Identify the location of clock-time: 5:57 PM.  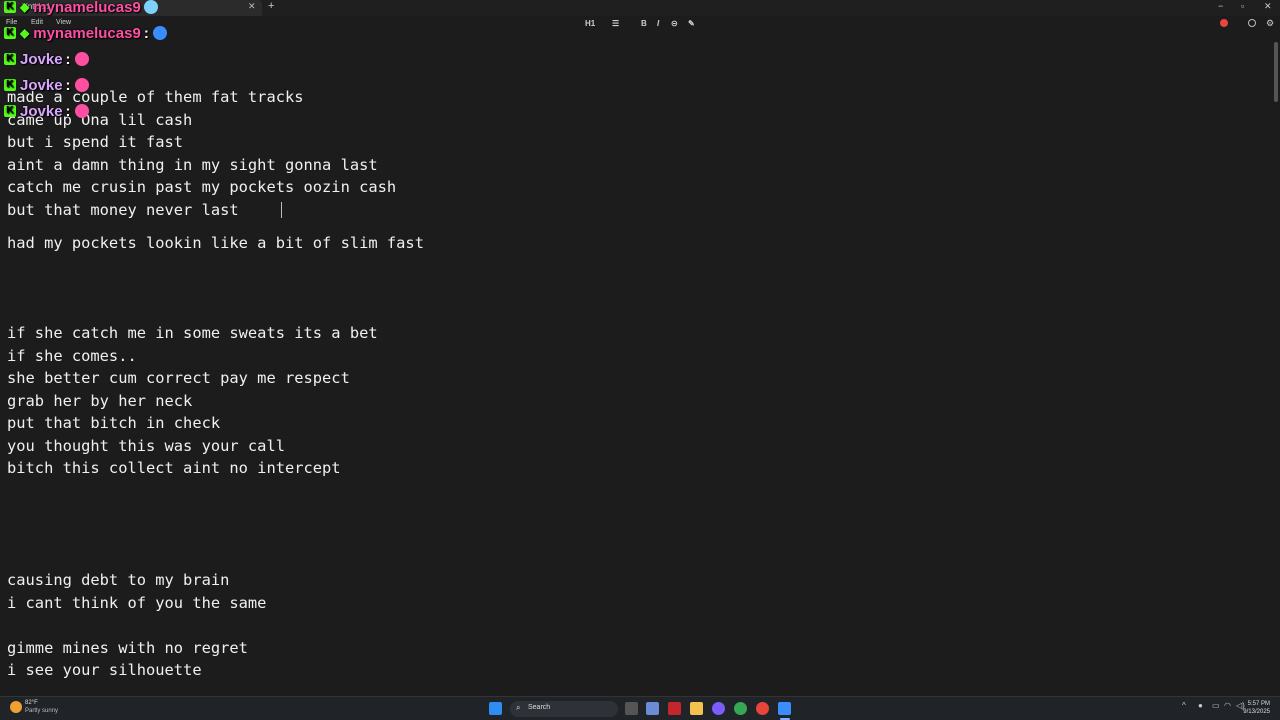
(1258, 704).